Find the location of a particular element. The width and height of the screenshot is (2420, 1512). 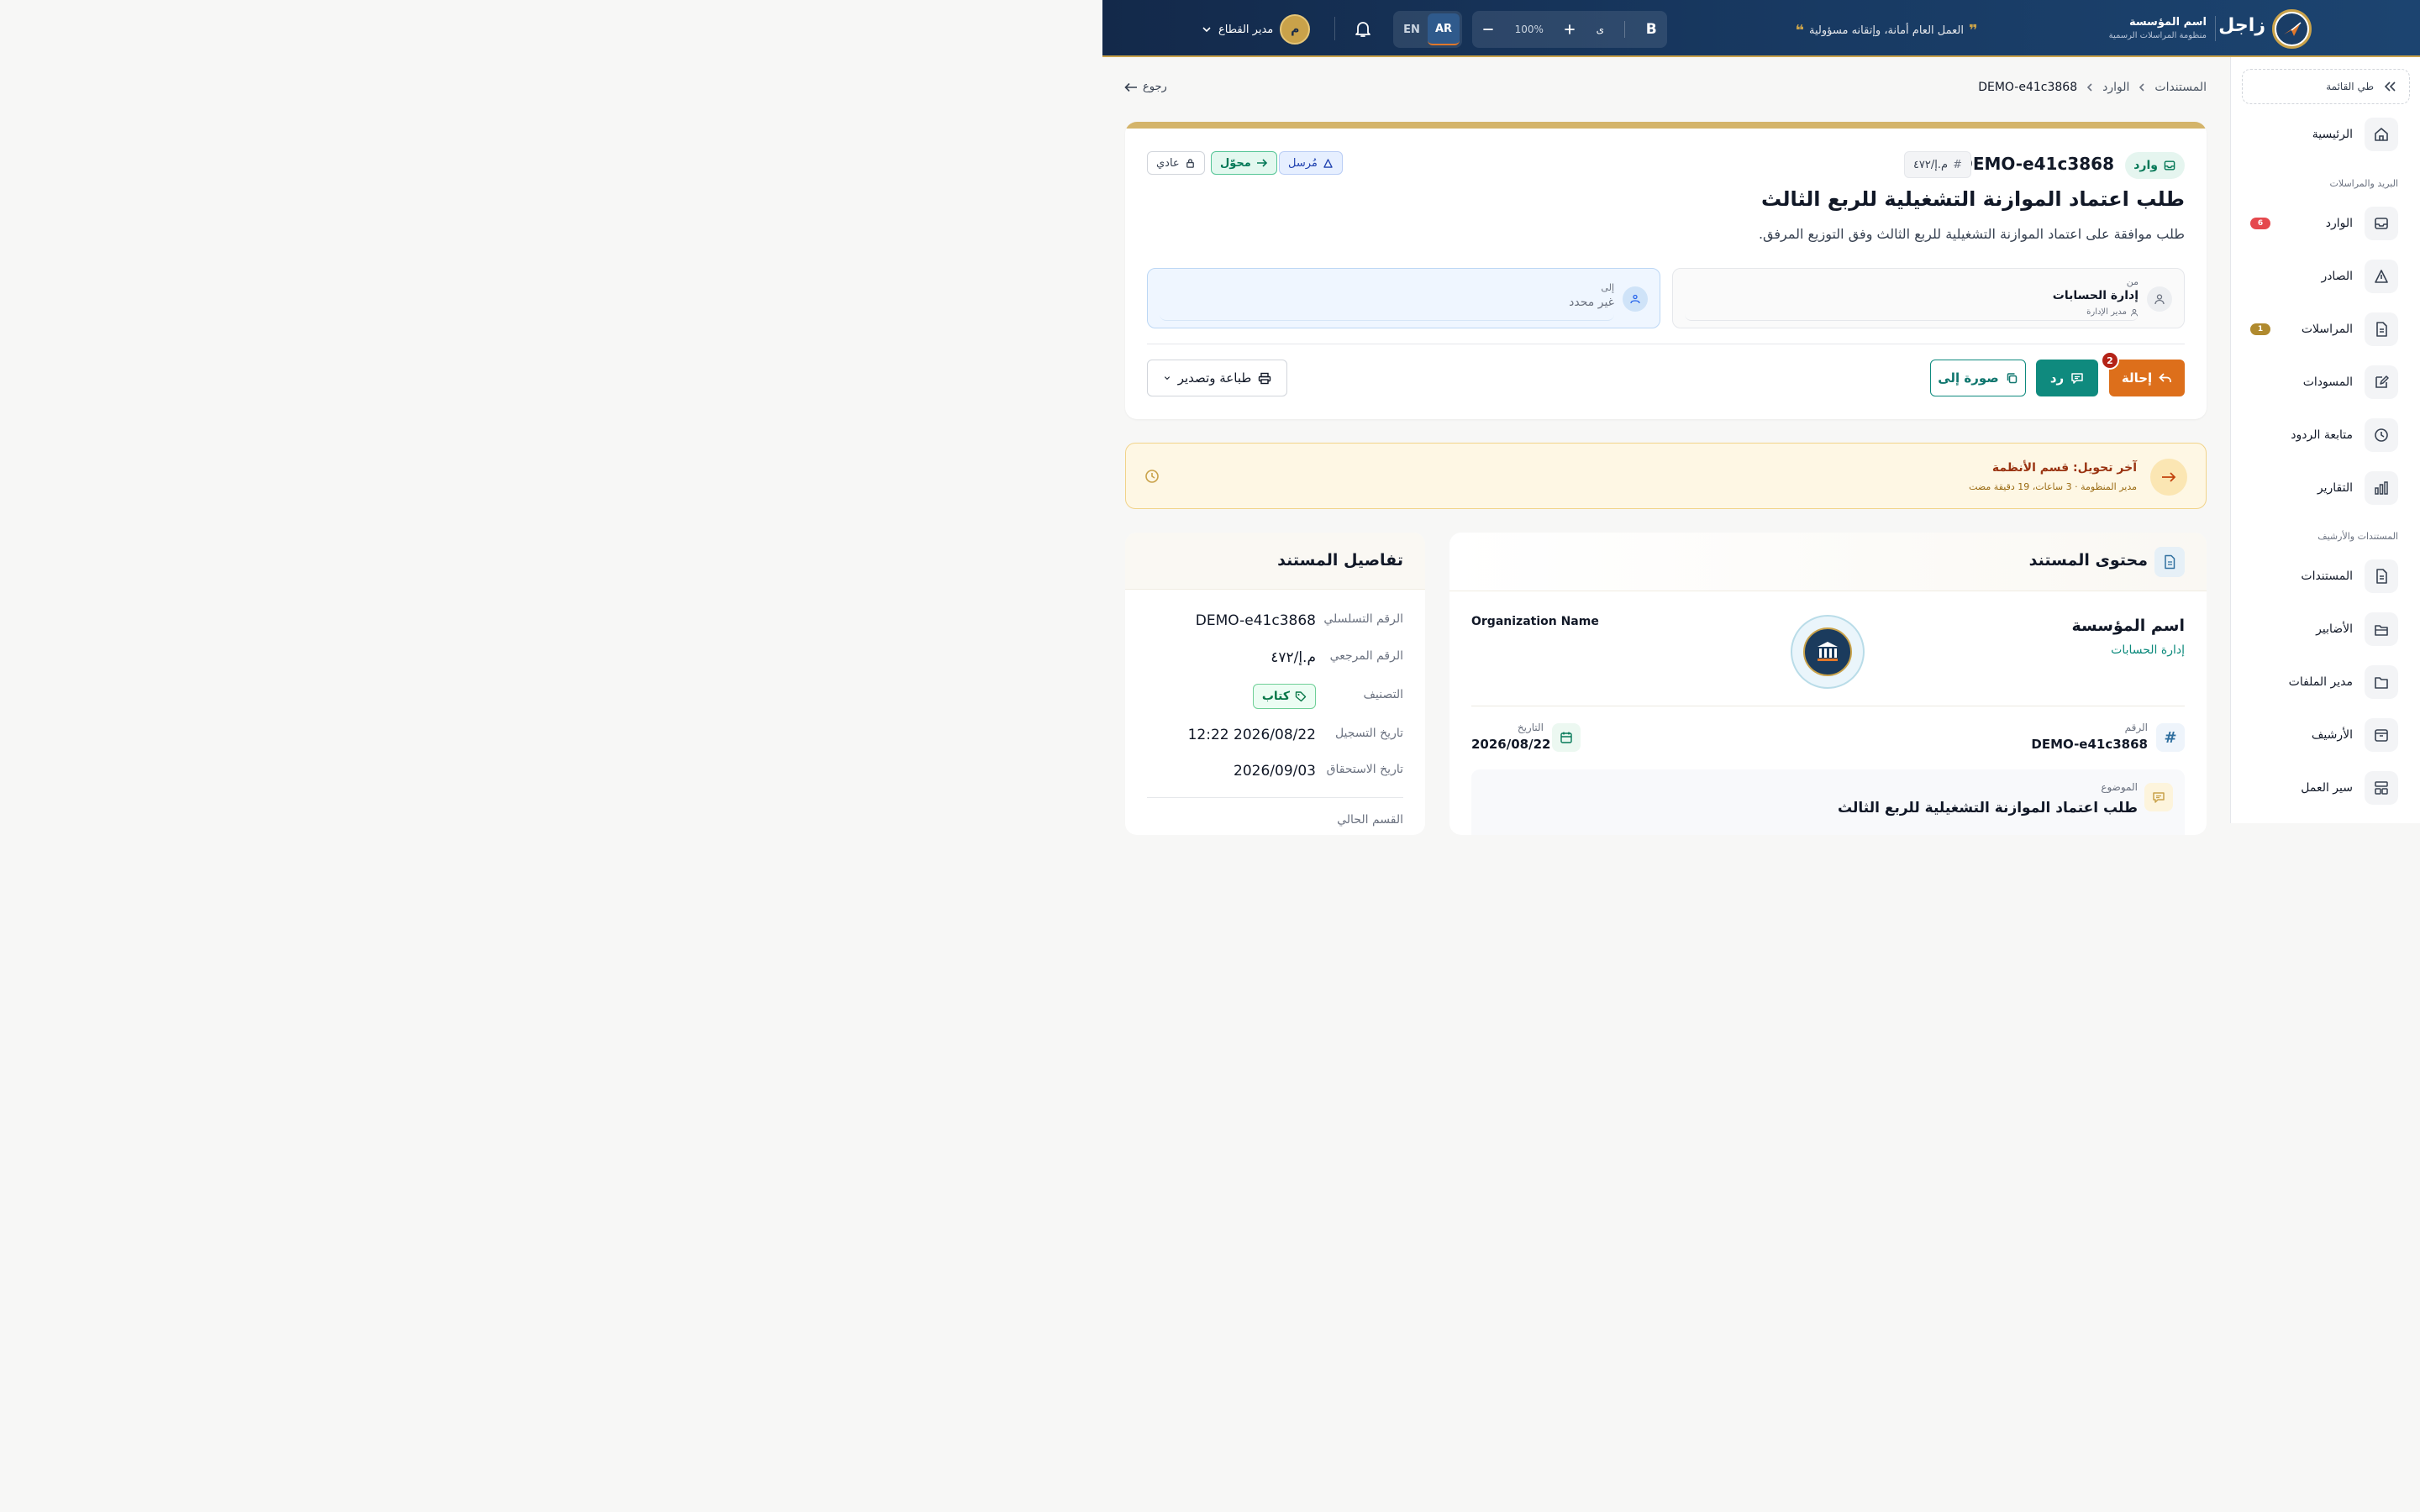

org-block: اسم المؤسسة منظومة المراسلات الرسمية is located at coordinates (2158, 28).